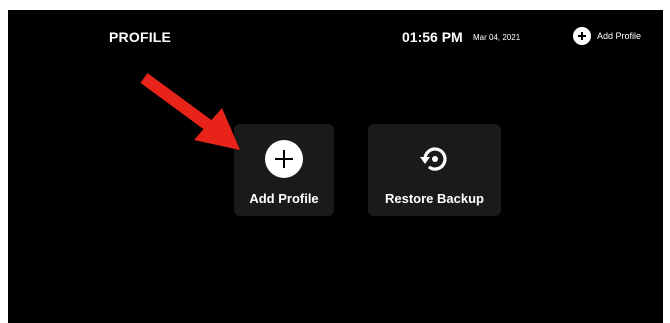 This screenshot has height=323, width=670. What do you see at coordinates (435, 159) in the screenshot?
I see `restore-icon` at bounding box center [435, 159].